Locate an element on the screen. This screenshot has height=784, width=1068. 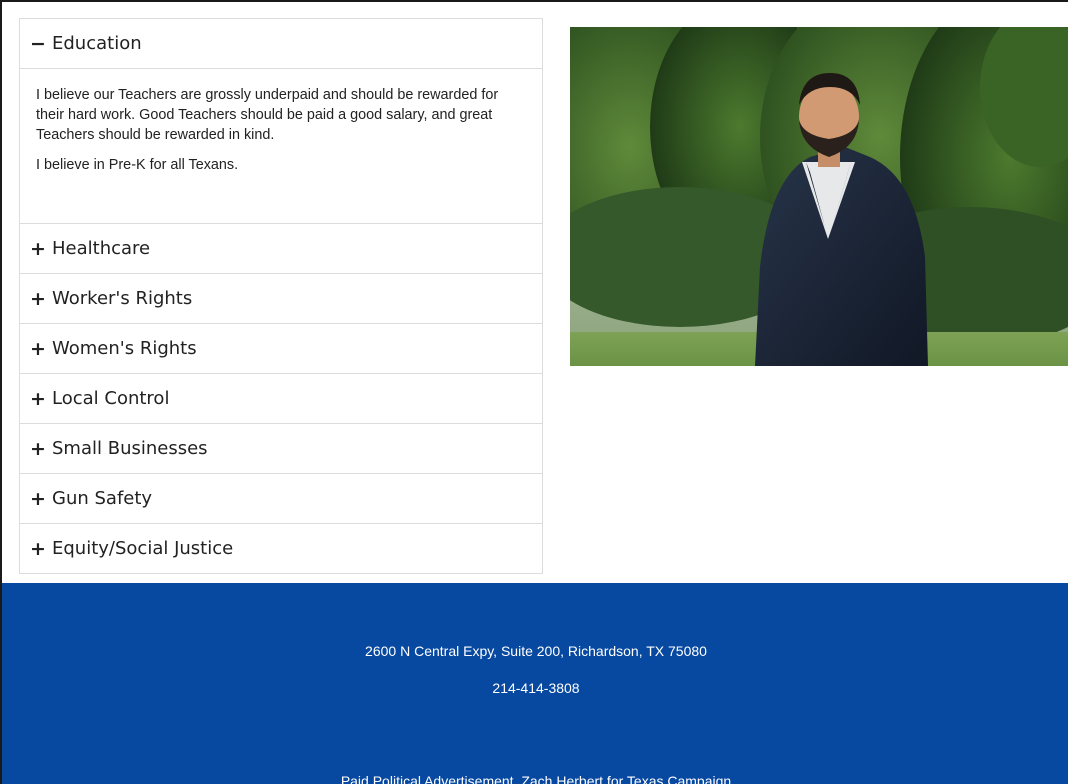
accordion-title: Healthcare is located at coordinates (101, 248).